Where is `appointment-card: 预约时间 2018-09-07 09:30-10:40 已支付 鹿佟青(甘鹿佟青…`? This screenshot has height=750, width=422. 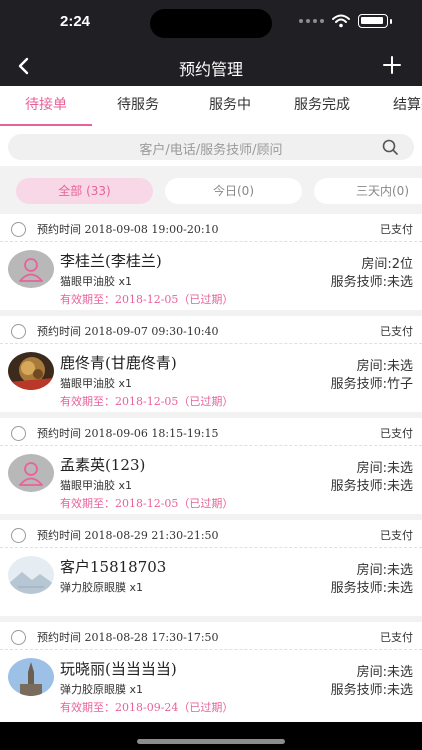 appointment-card: 预约时间 2018-09-07 09:30-10:40 已支付 鹿佟青(甘鹿佟青… is located at coordinates (211, 364).